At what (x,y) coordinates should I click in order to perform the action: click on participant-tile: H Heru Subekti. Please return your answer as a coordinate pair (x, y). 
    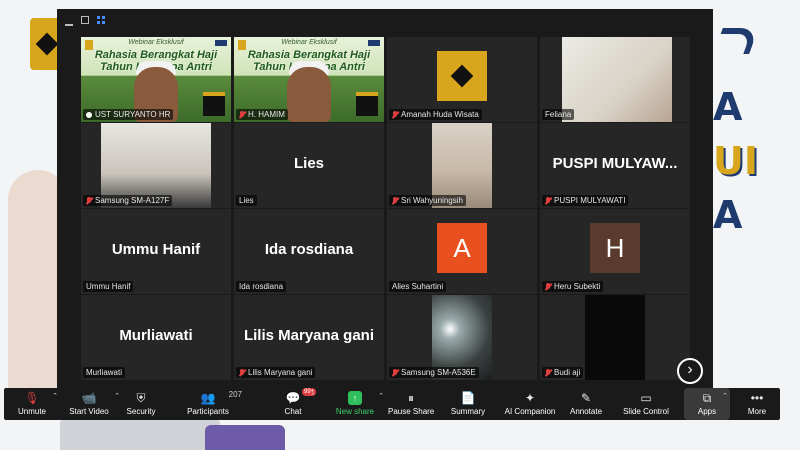
    Looking at the image, I should click on (615, 251).